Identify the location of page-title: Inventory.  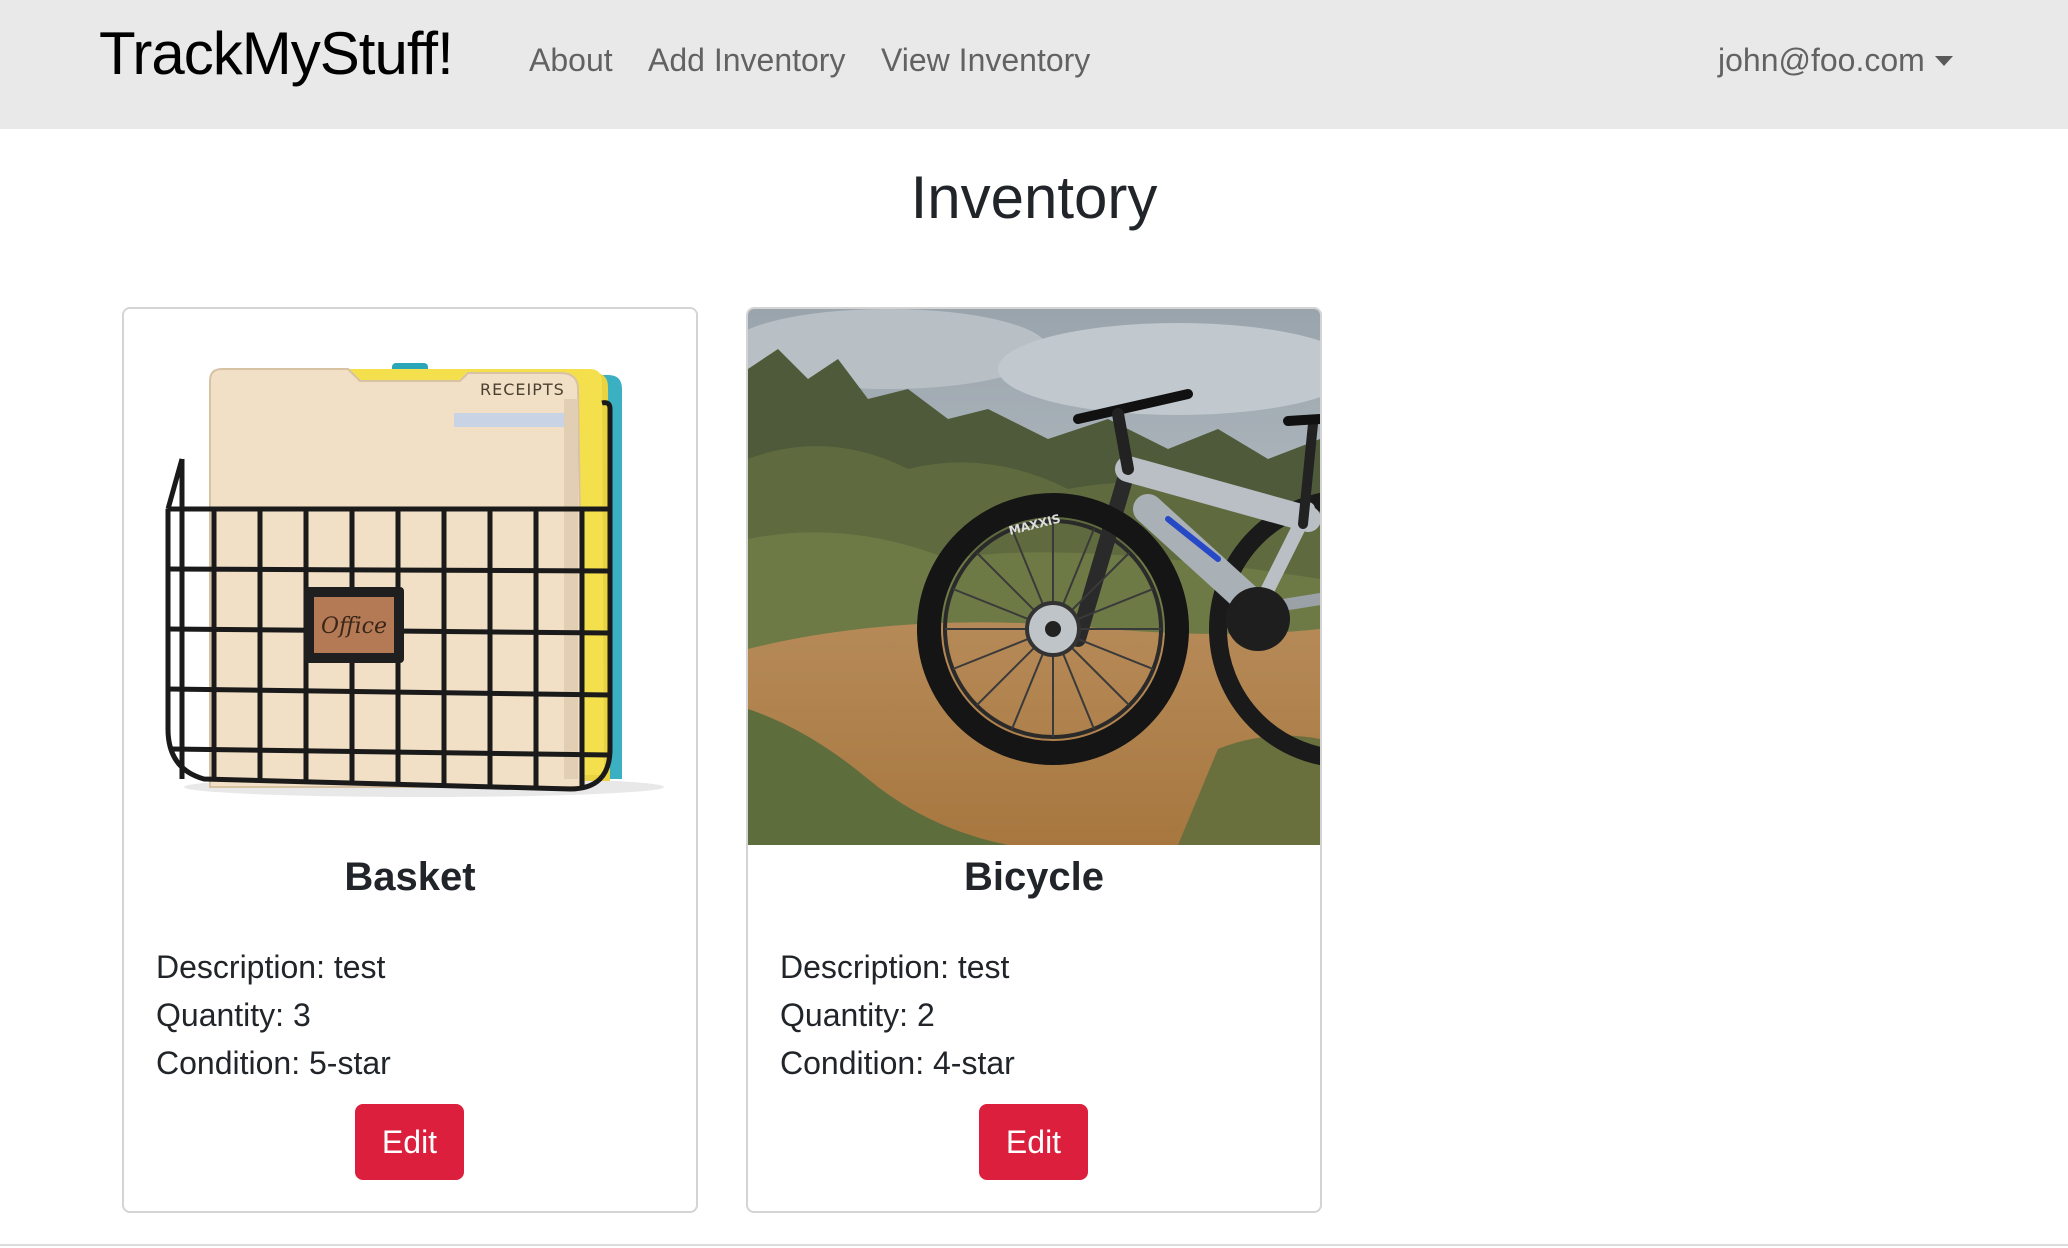
(1034, 197).